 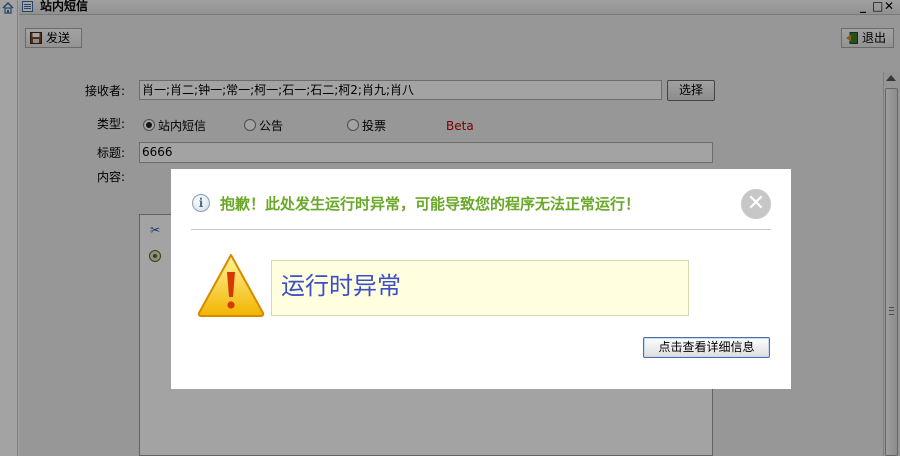 What do you see at coordinates (341, 286) in the screenshot?
I see `error-title: 运行时异常` at bounding box center [341, 286].